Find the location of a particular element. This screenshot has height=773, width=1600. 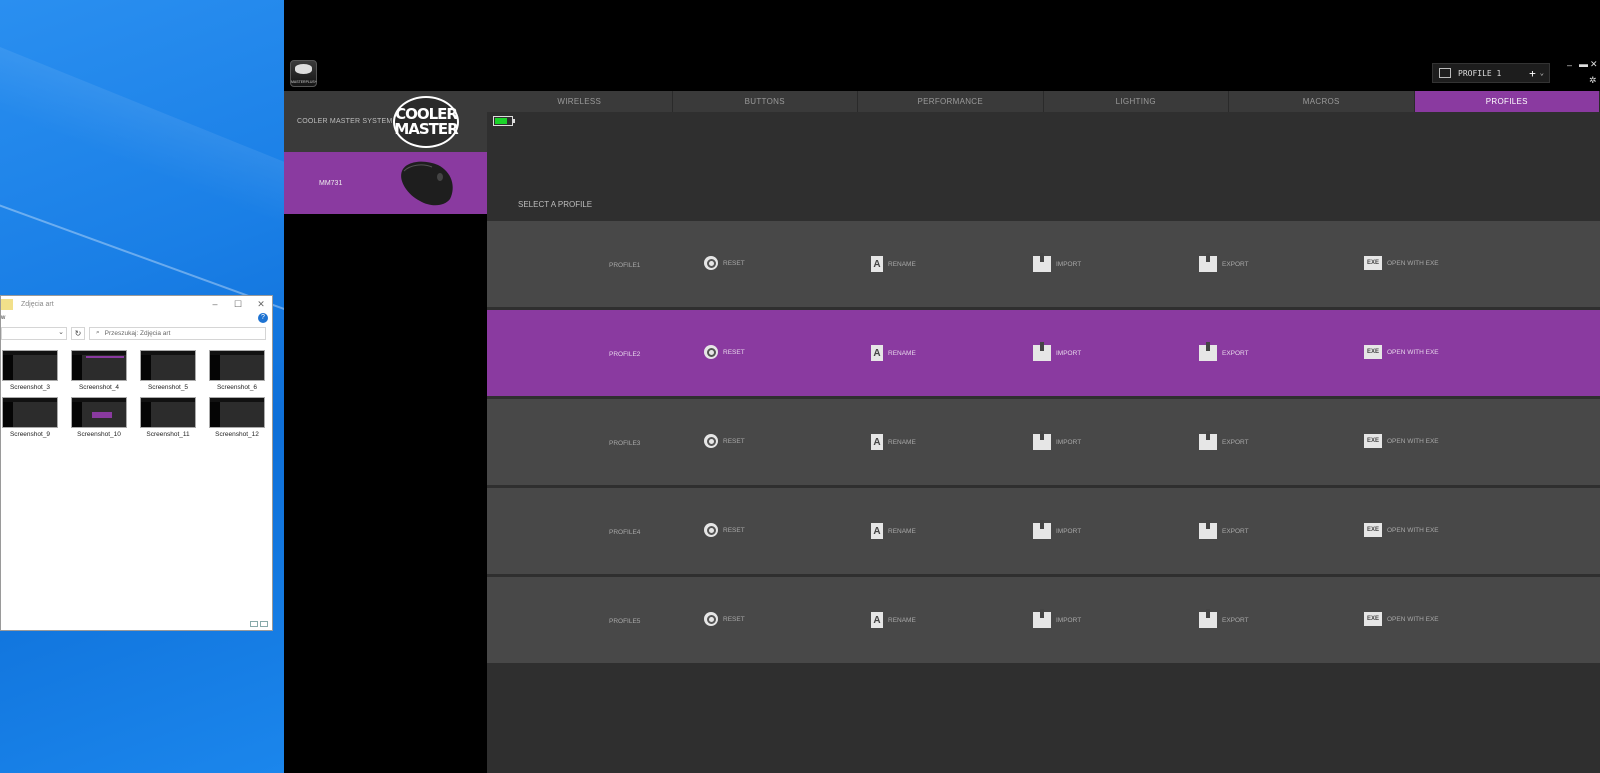

file-name: Screenshot_4 is located at coordinates (99, 387).